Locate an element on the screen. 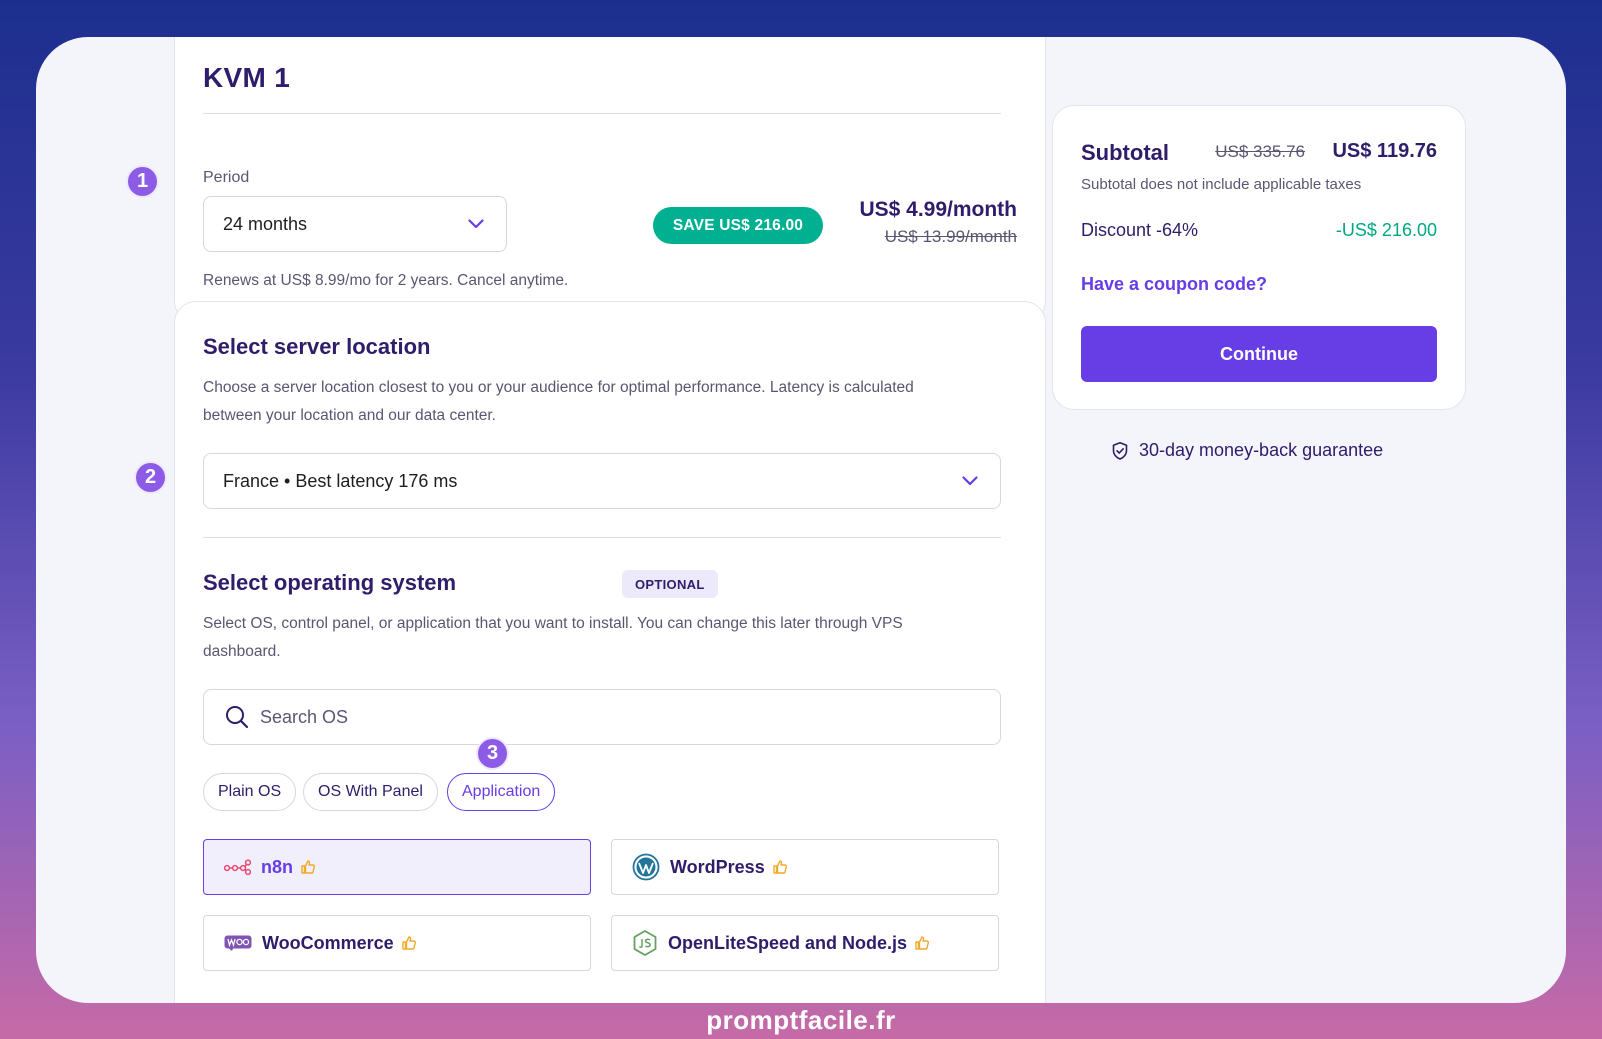  app-option-n8n: n8n is located at coordinates (397, 867).